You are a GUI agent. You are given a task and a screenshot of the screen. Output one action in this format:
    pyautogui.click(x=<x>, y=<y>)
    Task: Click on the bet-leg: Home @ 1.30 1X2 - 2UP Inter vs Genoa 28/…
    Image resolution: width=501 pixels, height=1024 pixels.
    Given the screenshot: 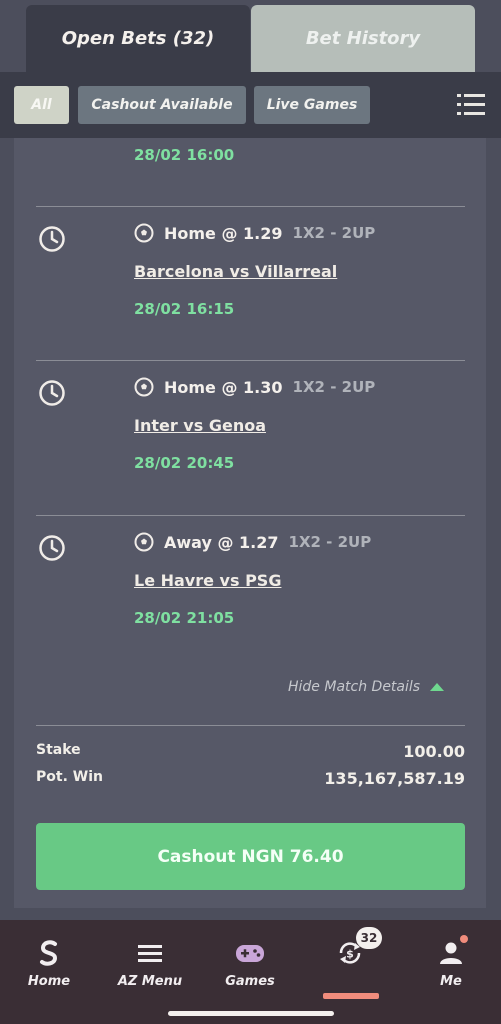 What is the action you would take?
    pyautogui.click(x=250, y=438)
    